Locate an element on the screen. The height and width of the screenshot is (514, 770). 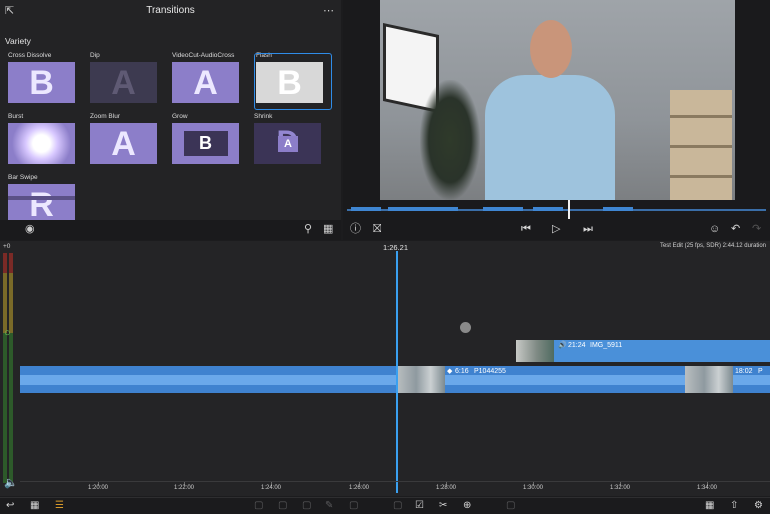
redo-icon: ↷ is located at coordinates (756, 229).